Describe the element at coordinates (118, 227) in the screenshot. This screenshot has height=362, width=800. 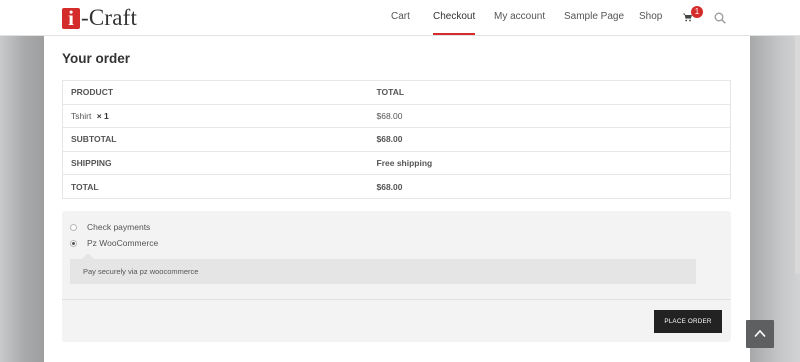
I see `payment-method-label: Check payments` at that location.